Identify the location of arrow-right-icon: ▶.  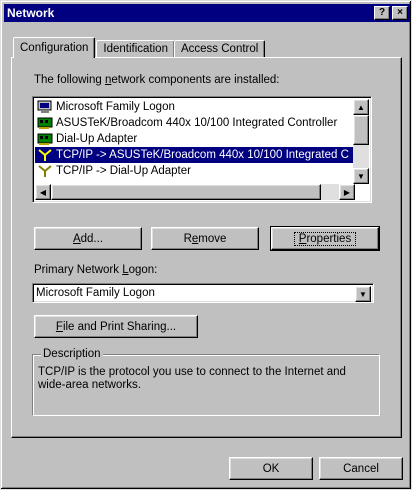
(347, 192).